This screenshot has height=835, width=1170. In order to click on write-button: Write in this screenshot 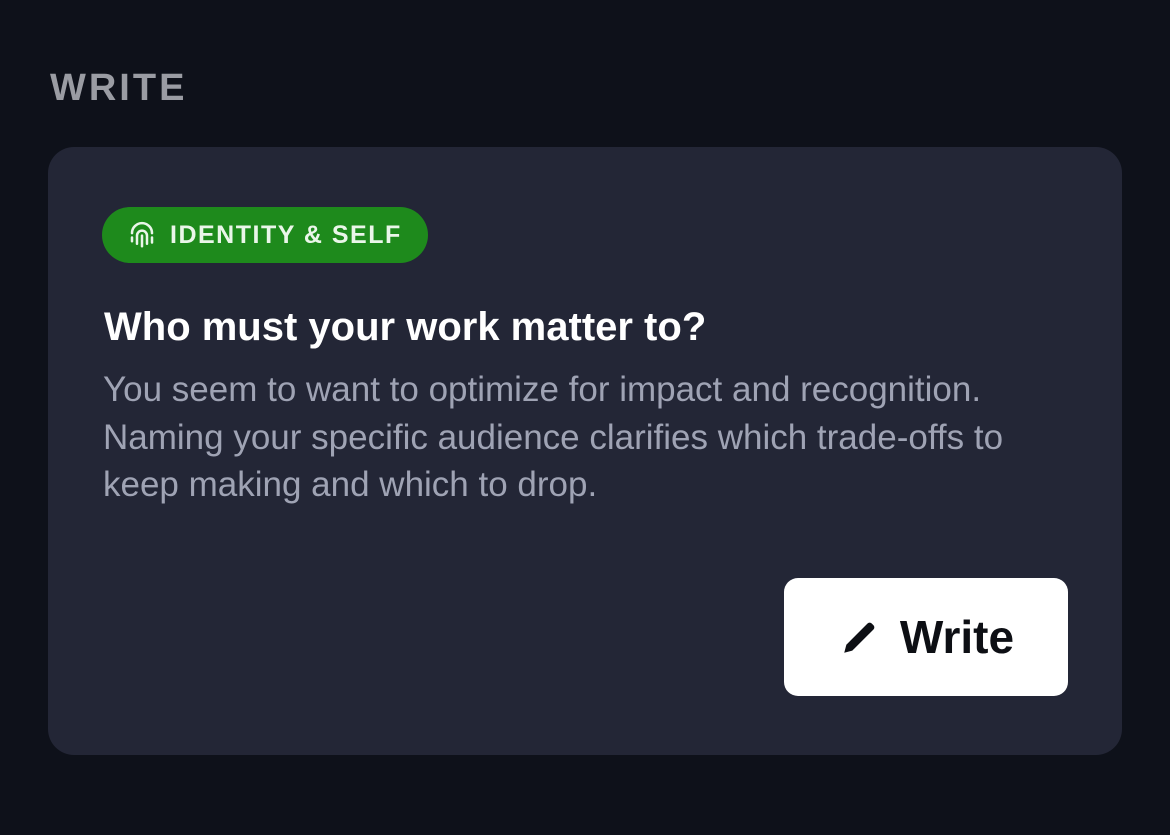, I will do `click(926, 637)`.